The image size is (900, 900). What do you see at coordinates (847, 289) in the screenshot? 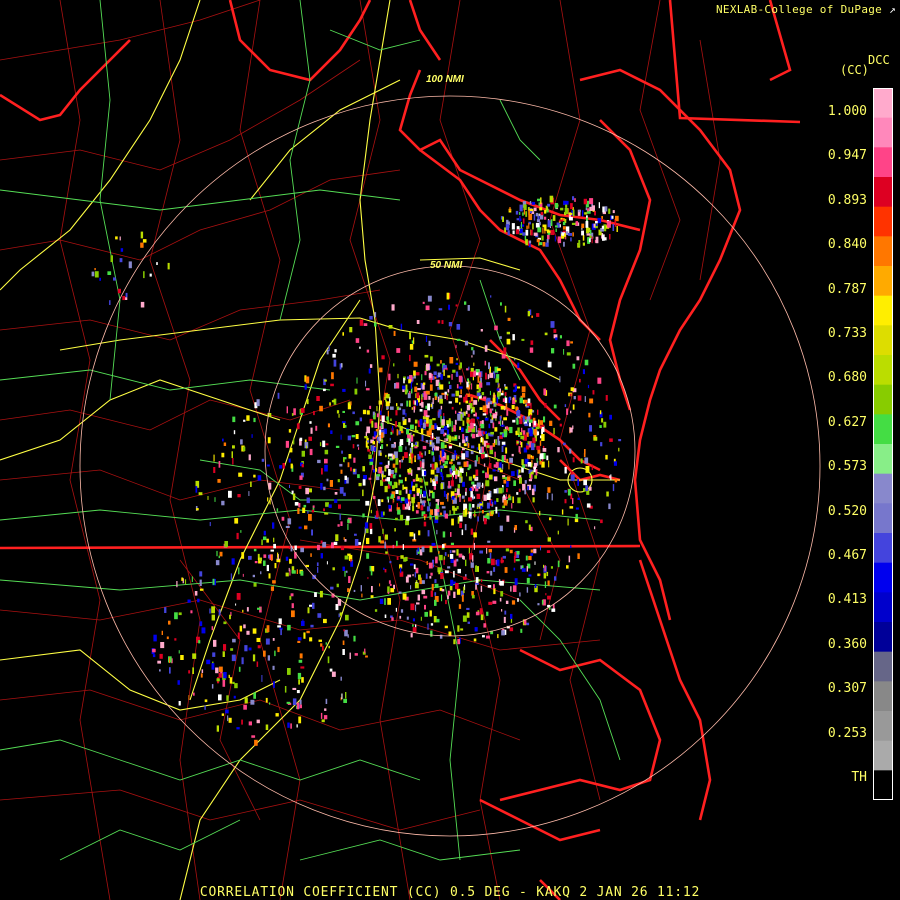
I see `legend-tick-label: 0.787` at bounding box center [847, 289].